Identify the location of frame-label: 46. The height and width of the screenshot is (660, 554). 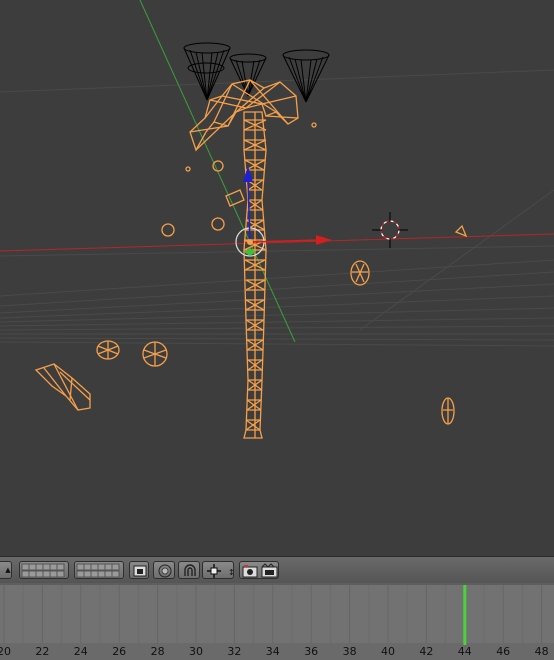
(503, 651).